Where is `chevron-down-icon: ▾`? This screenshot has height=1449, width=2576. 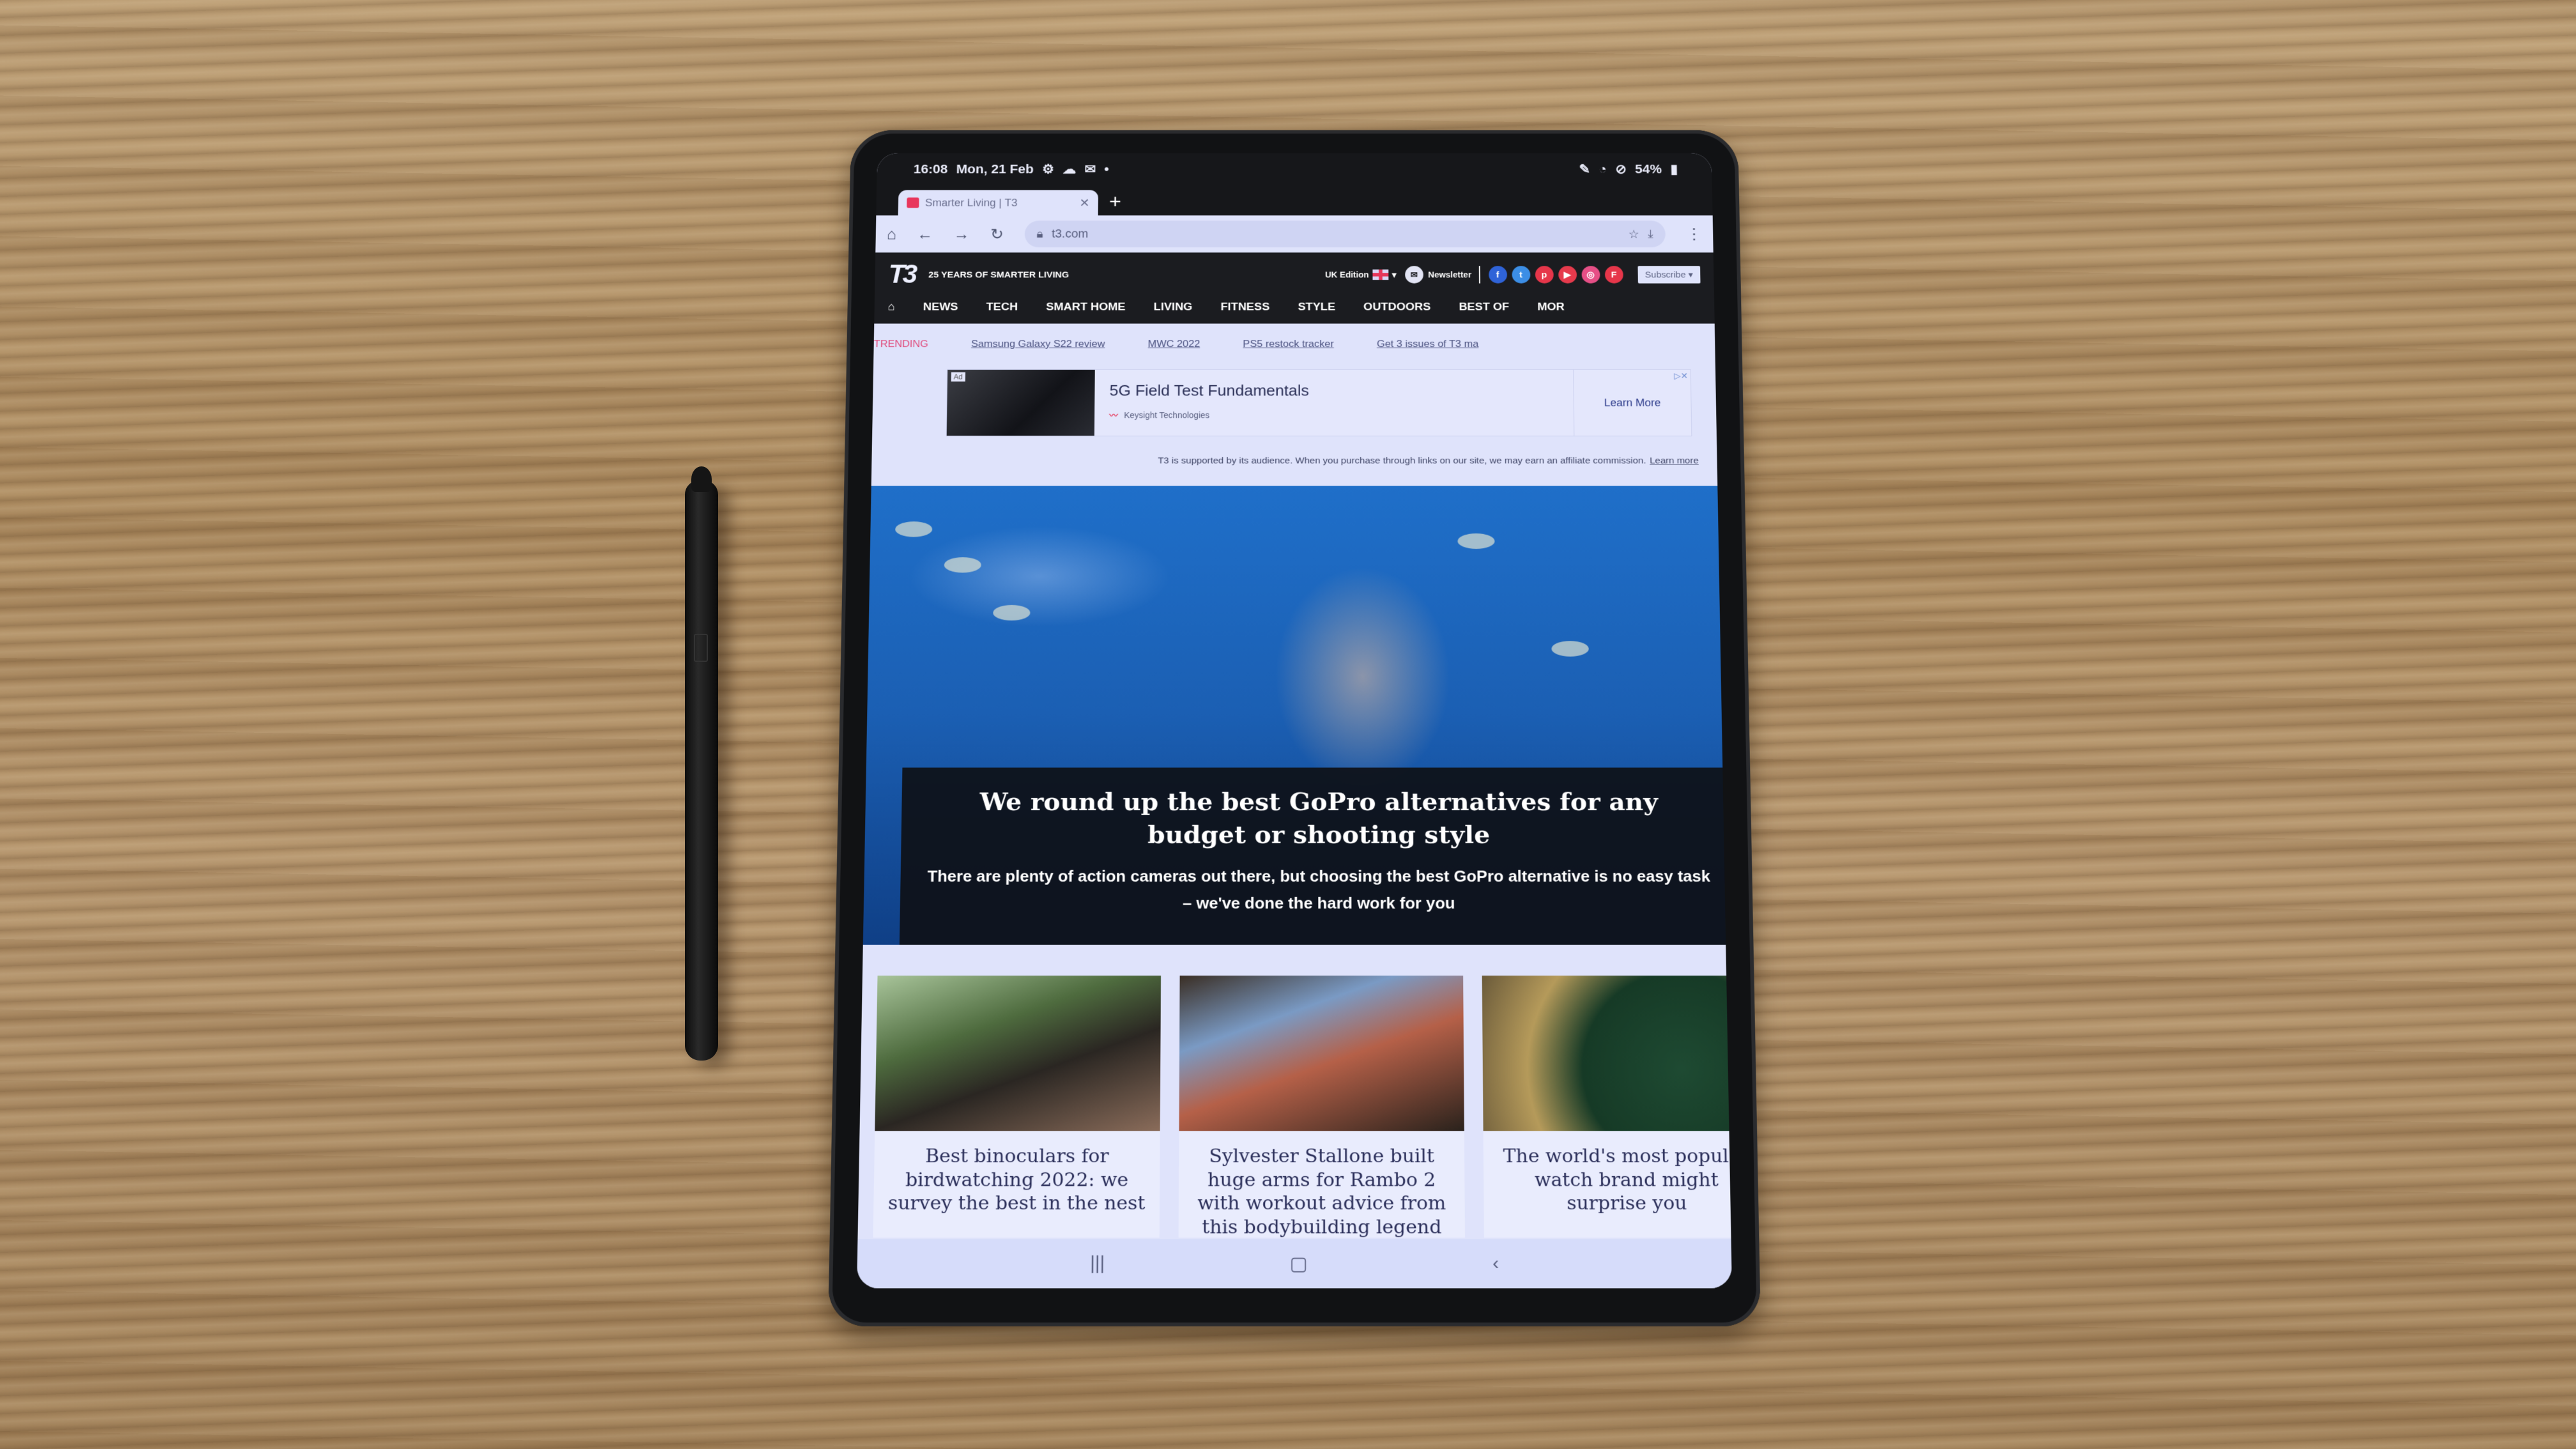 chevron-down-icon: ▾ is located at coordinates (1394, 274).